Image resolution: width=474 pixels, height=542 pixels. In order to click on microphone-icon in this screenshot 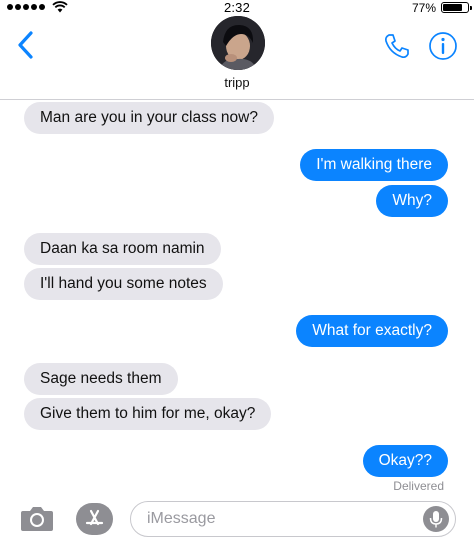, I will do `click(436, 519)`.